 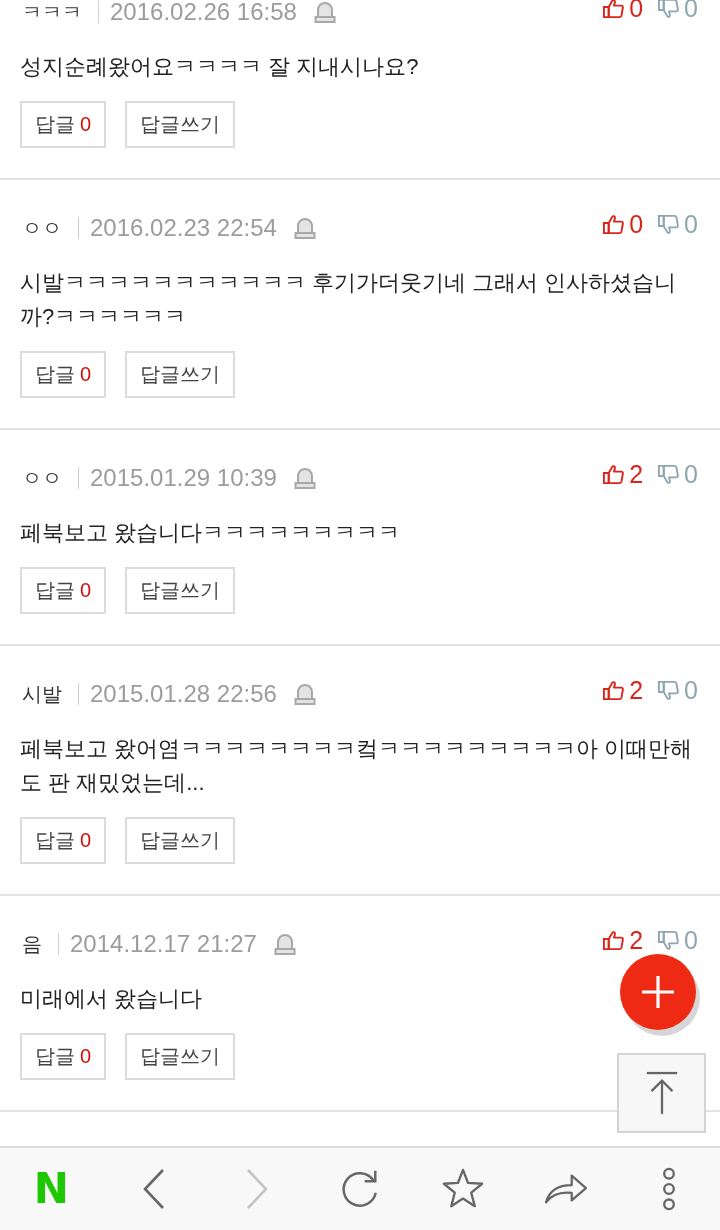 What do you see at coordinates (183, 228) in the screenshot?
I see `comment-date: 2016.02.23 22:54` at bounding box center [183, 228].